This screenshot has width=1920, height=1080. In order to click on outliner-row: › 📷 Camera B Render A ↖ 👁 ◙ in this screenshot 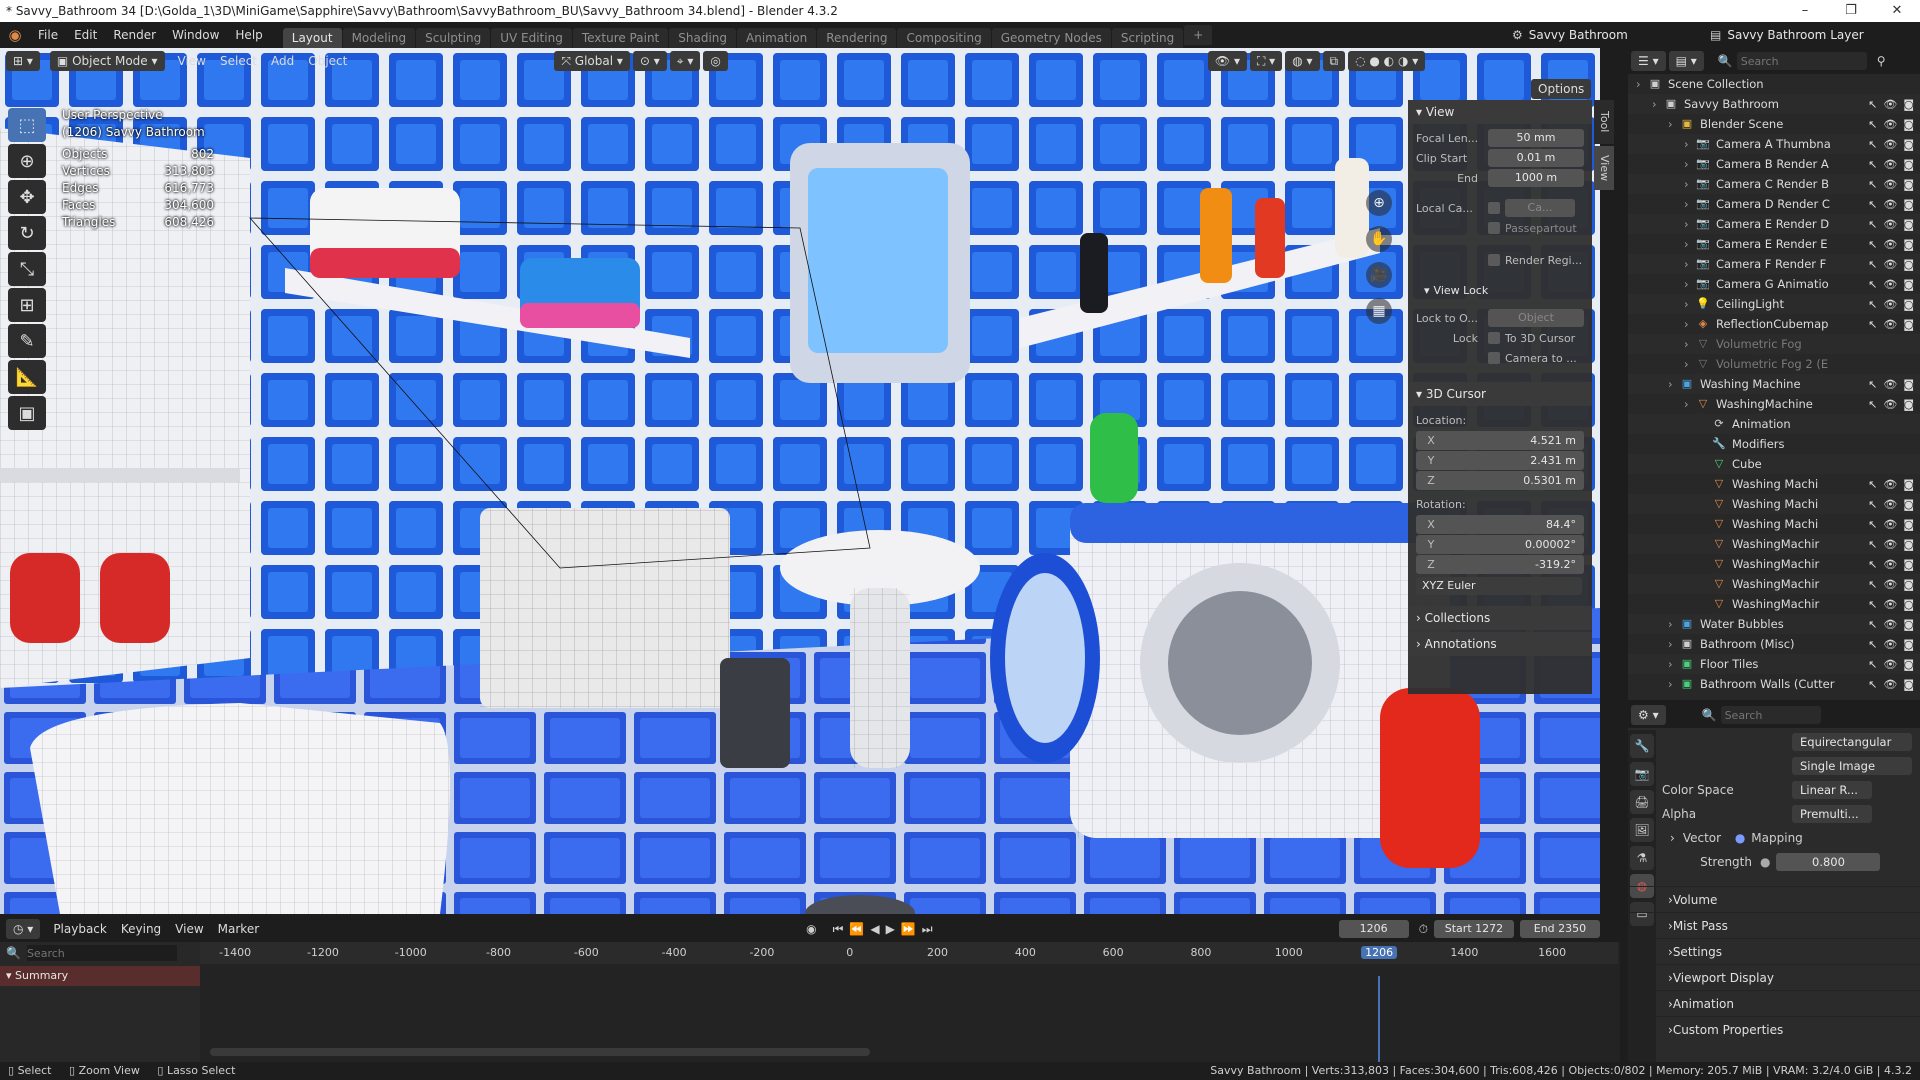, I will do `click(1774, 164)`.